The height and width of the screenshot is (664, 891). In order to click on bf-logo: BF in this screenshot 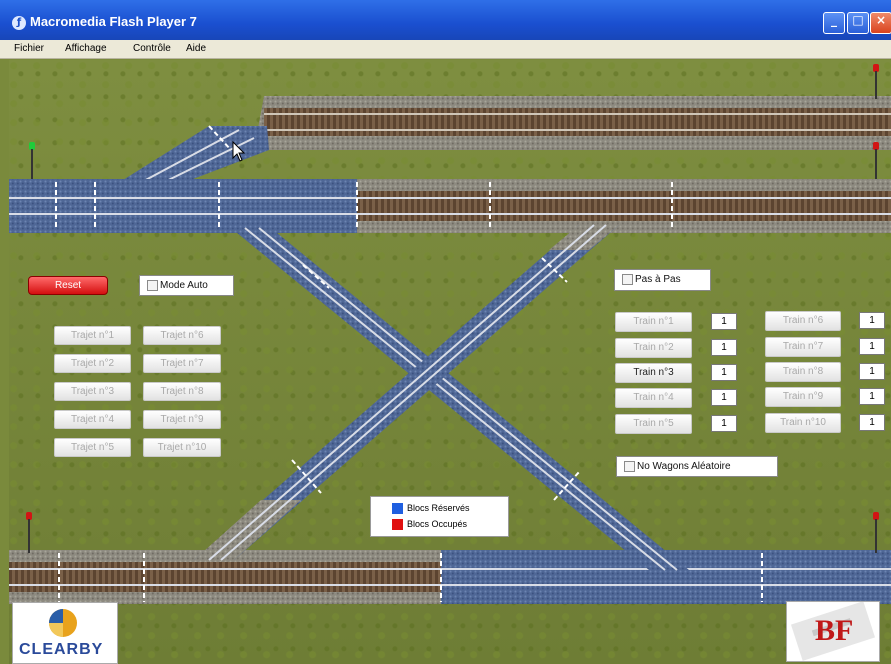, I will do `click(833, 631)`.